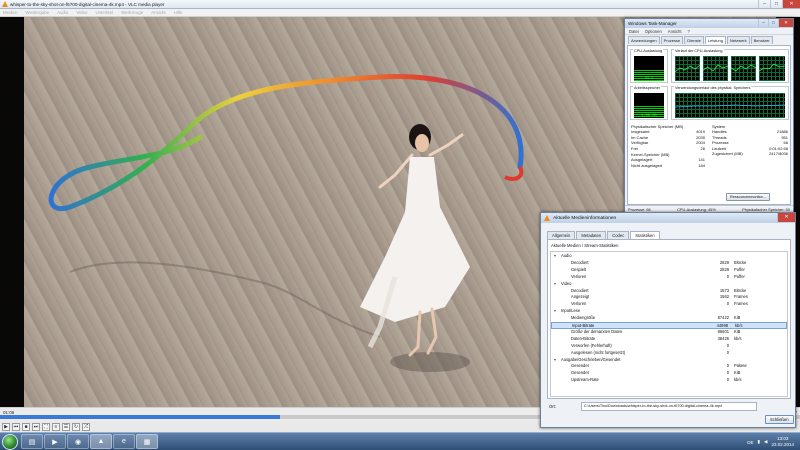  What do you see at coordinates (669, 284) in the screenshot?
I see `stats-section-header: ▾ Video` at bounding box center [669, 284].